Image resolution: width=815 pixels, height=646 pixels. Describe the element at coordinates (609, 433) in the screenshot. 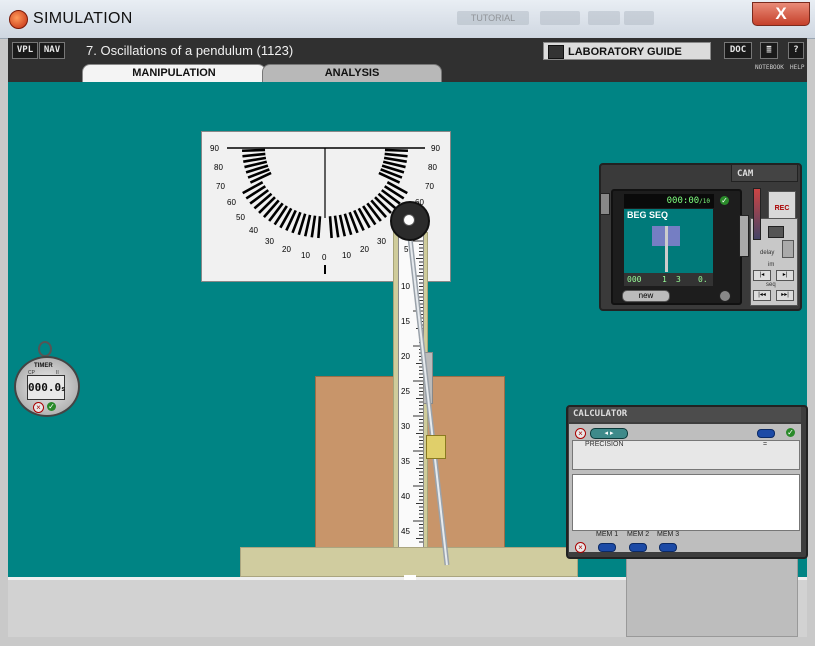

I see `calculator-arrows-button: ◂ ▸` at that location.